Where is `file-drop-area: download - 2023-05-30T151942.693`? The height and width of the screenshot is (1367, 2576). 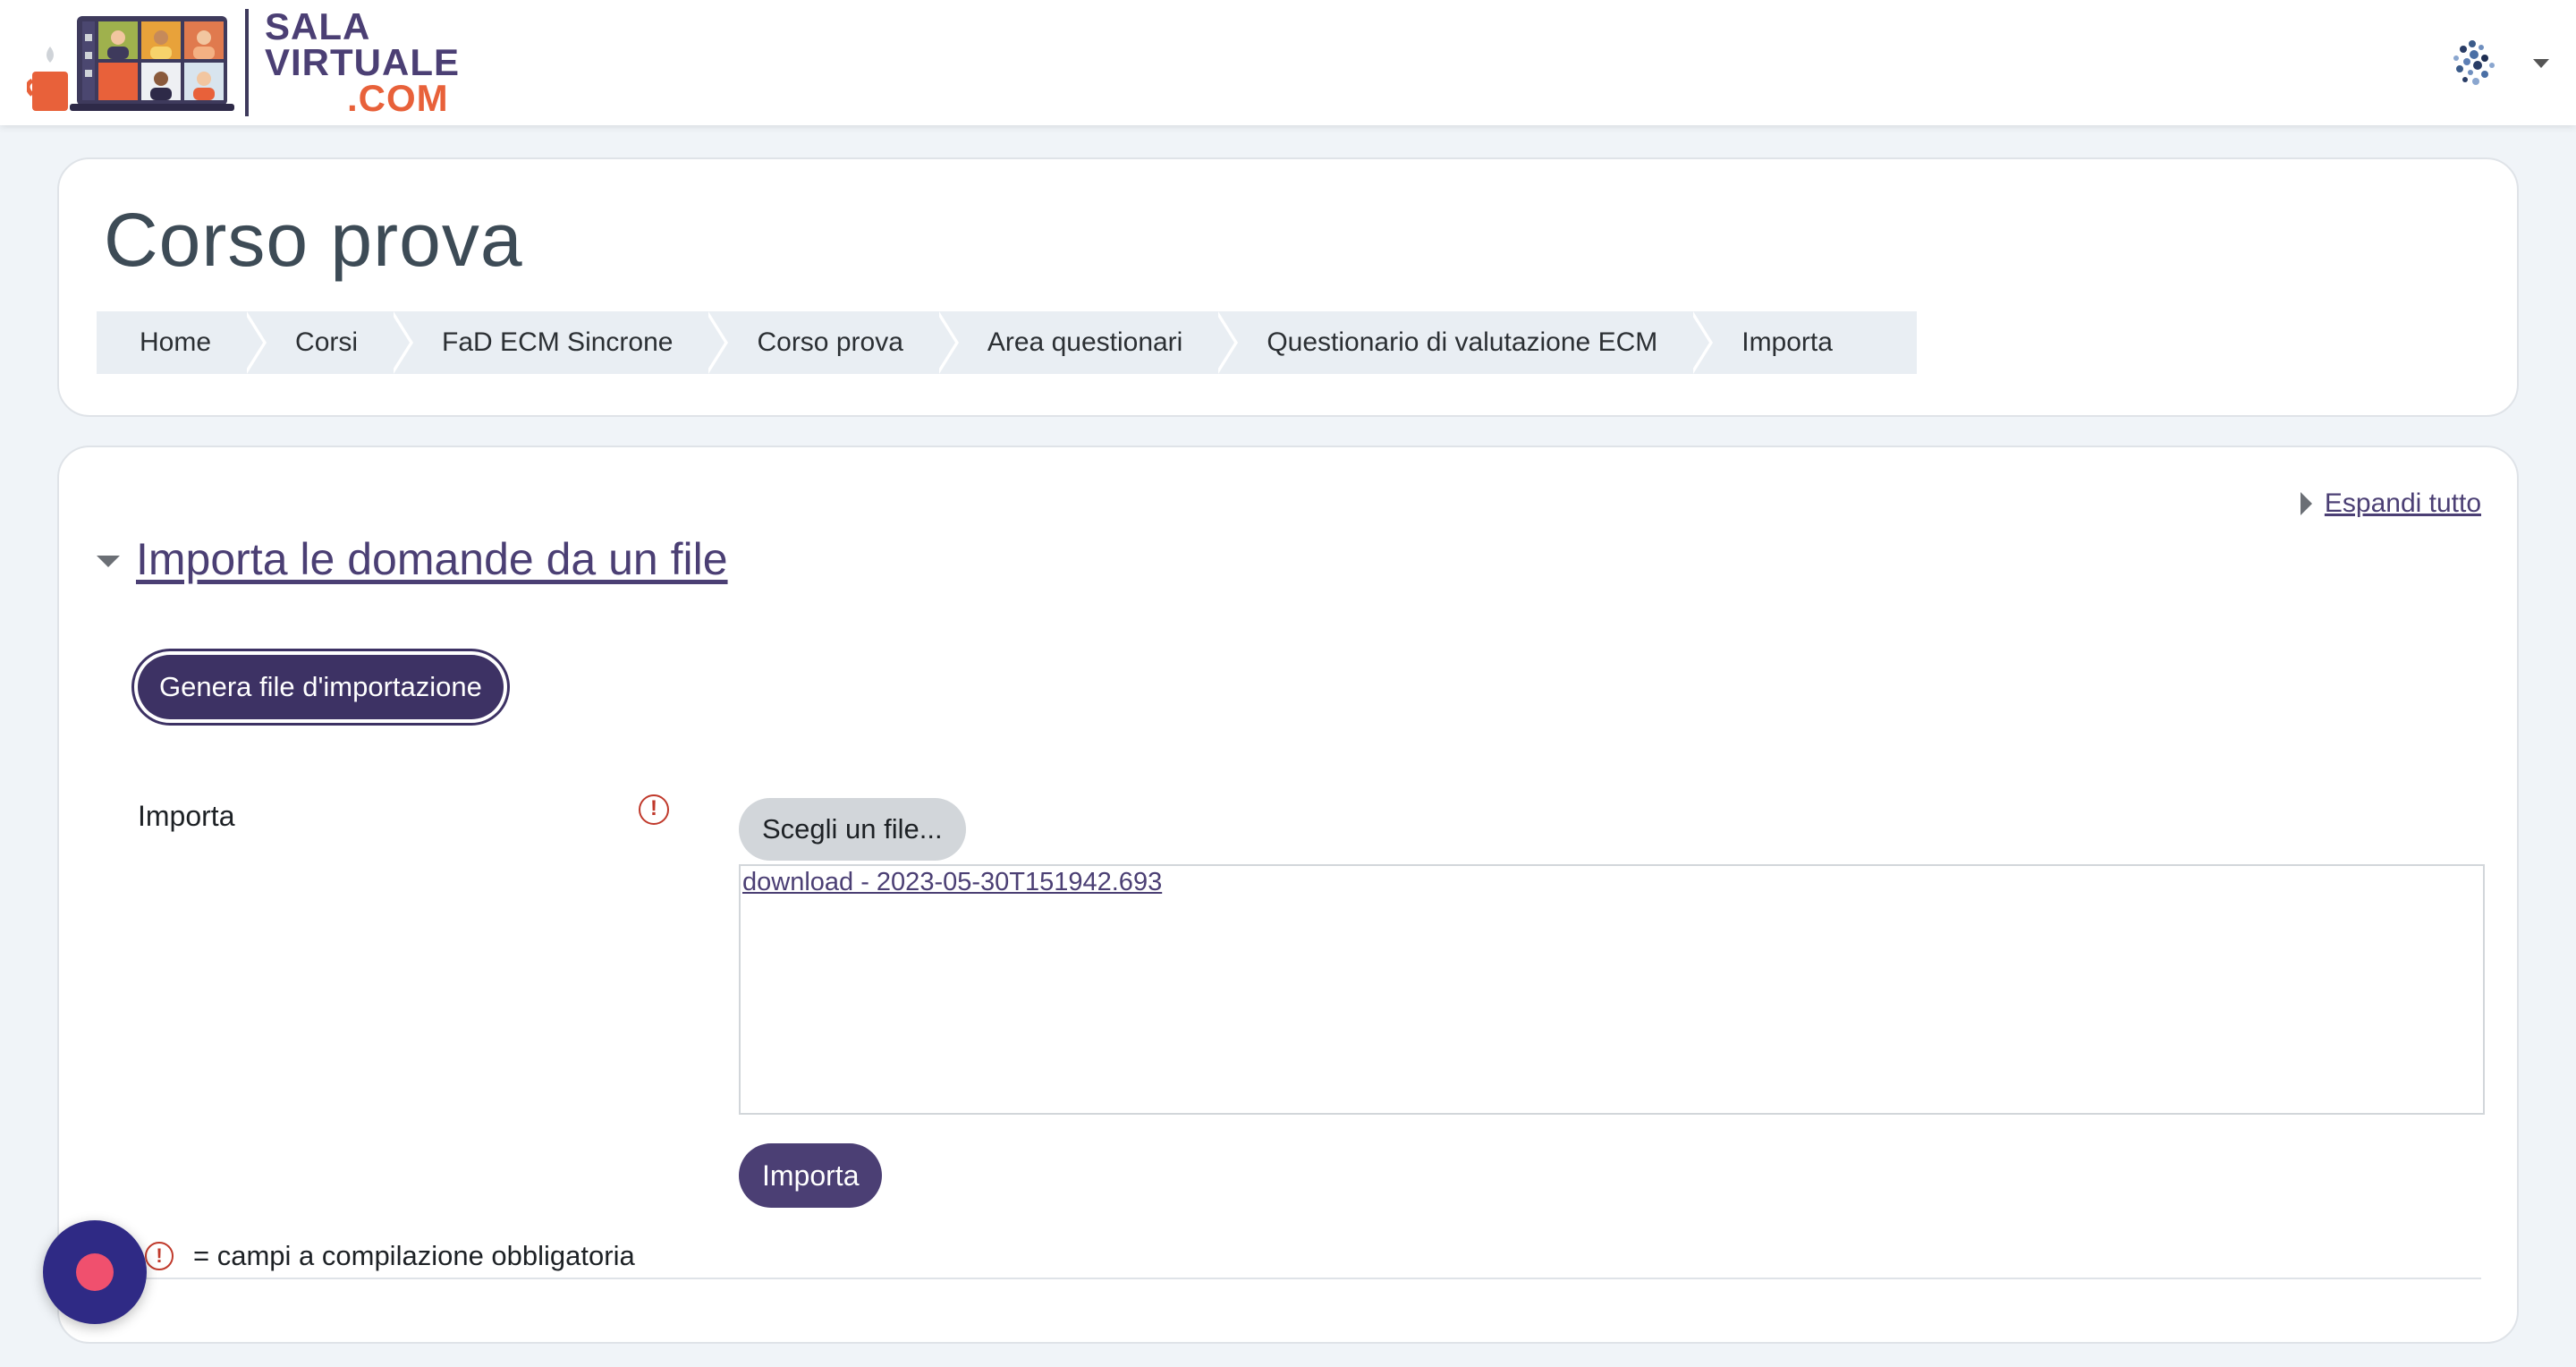
file-drop-area: download - 2023-05-30T151942.693 is located at coordinates (1612, 989).